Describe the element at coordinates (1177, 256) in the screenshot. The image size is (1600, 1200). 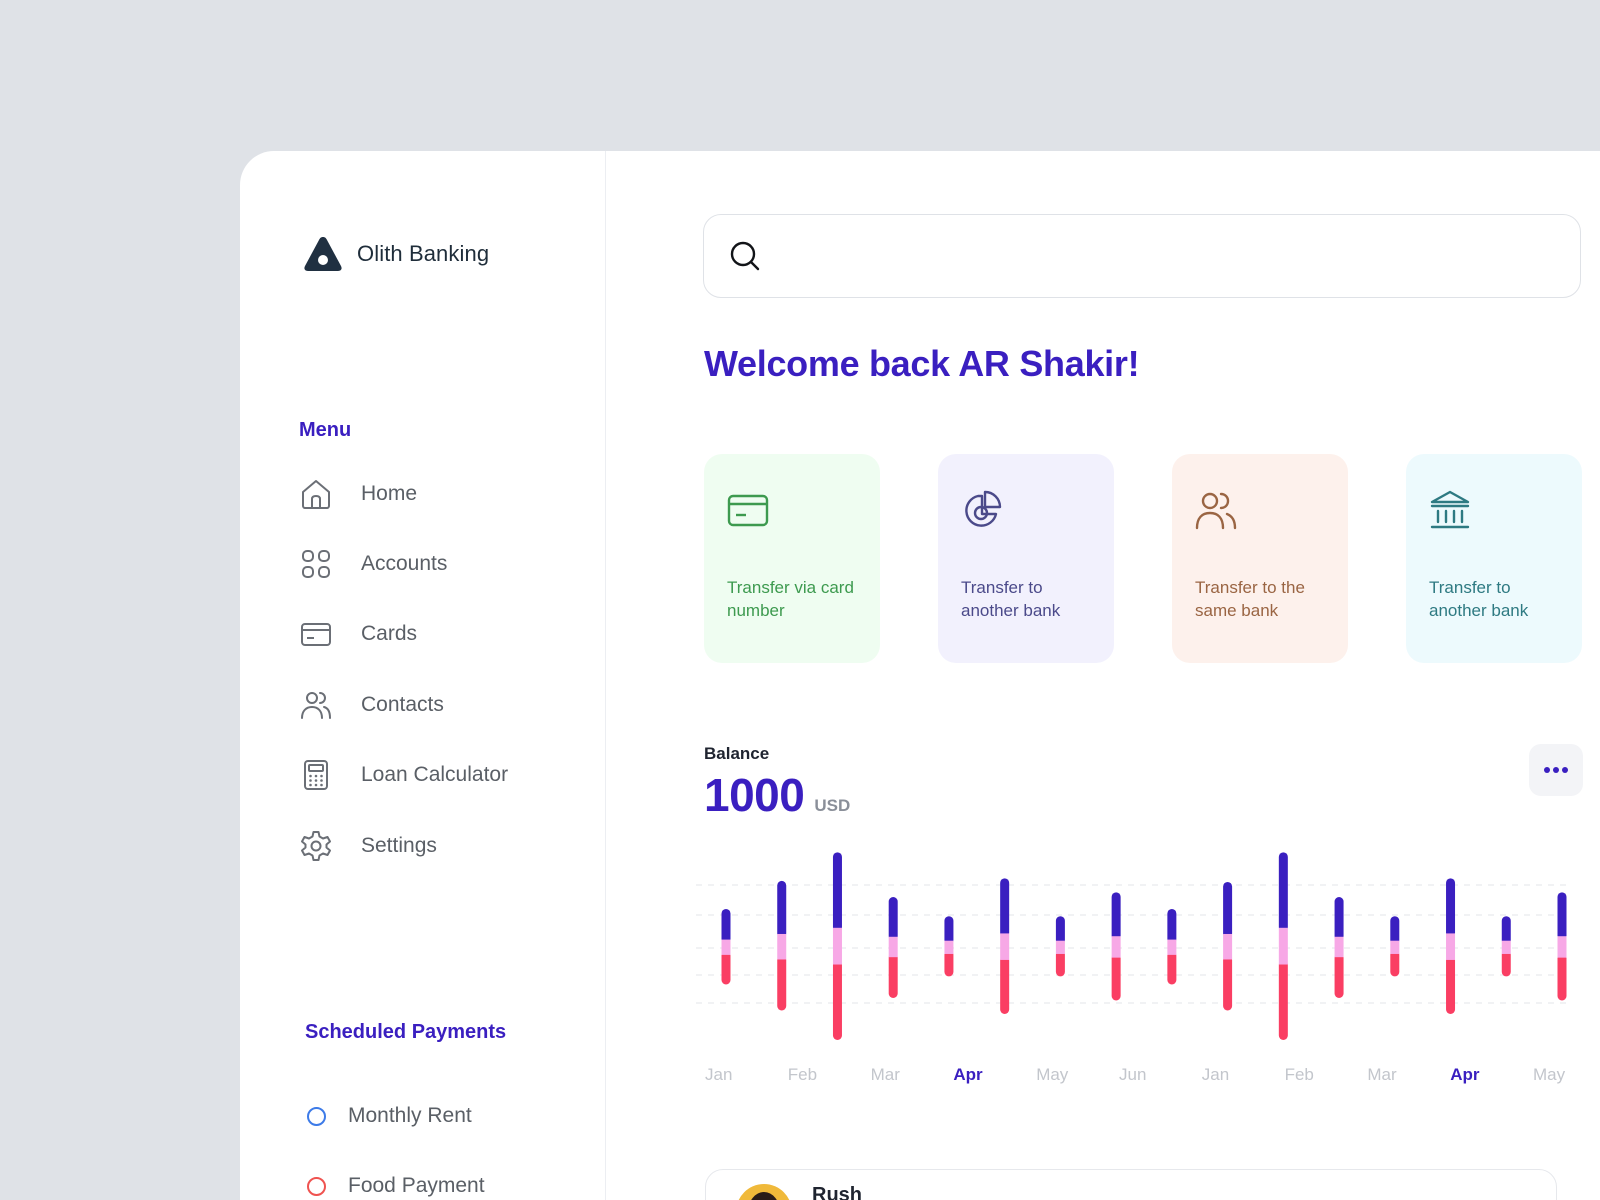
I see `search-input` at that location.